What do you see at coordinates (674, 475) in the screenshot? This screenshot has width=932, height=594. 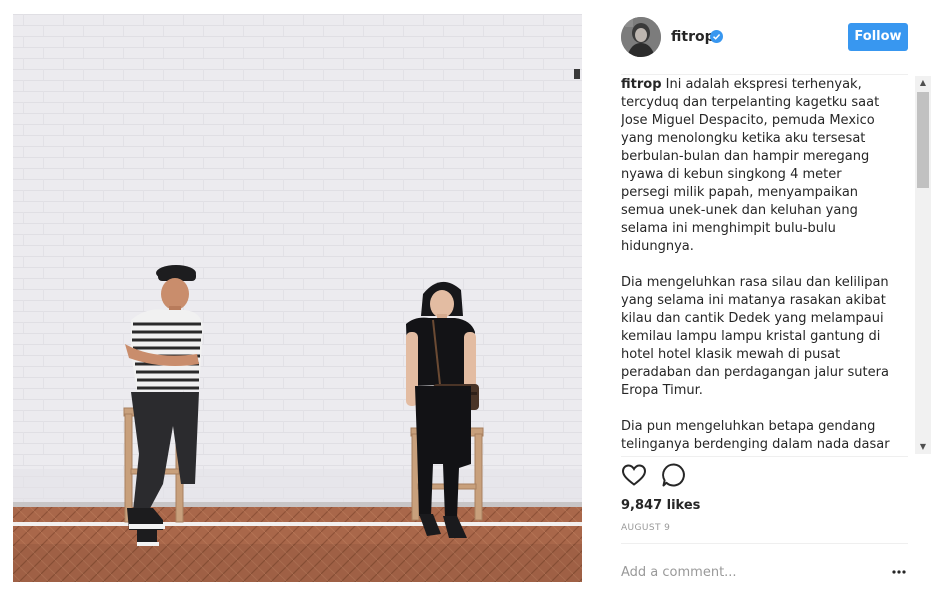 I see `speech-bubble-icon` at bounding box center [674, 475].